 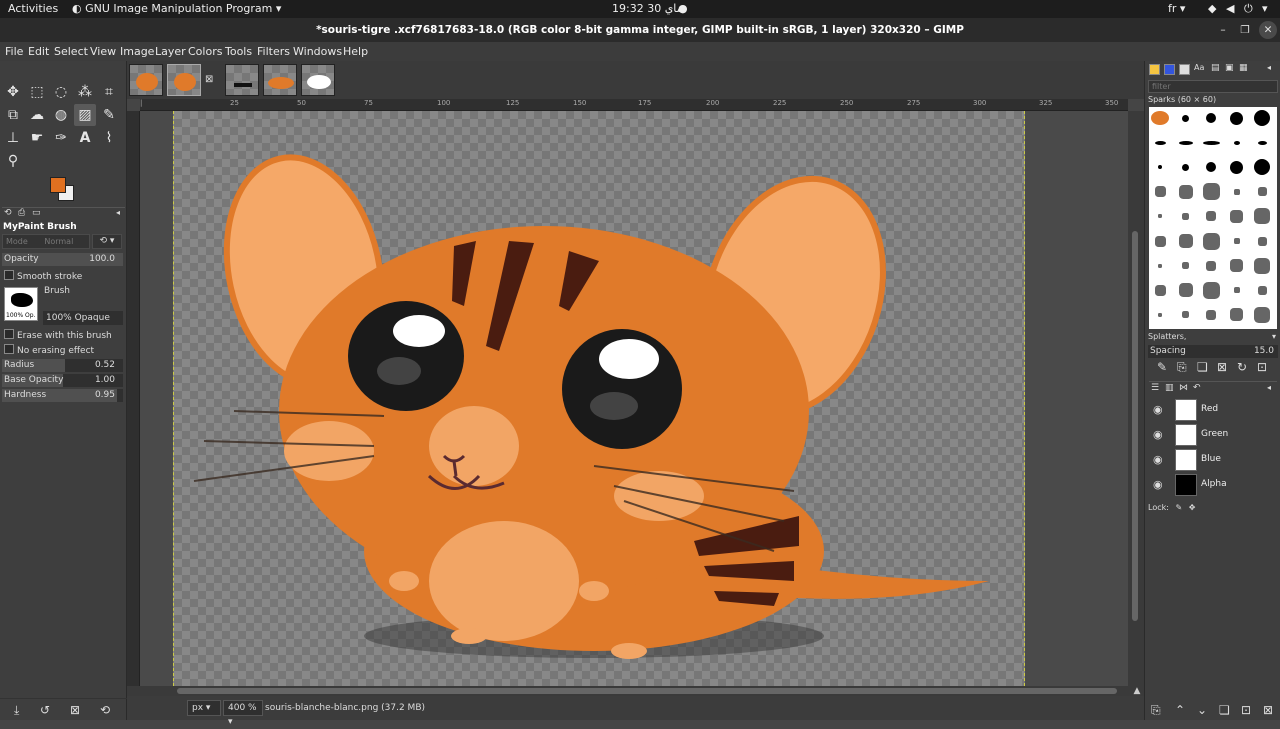 What do you see at coordinates (1242, 367) in the screenshot?
I see `refresh-brushes-icon: ↻` at bounding box center [1242, 367].